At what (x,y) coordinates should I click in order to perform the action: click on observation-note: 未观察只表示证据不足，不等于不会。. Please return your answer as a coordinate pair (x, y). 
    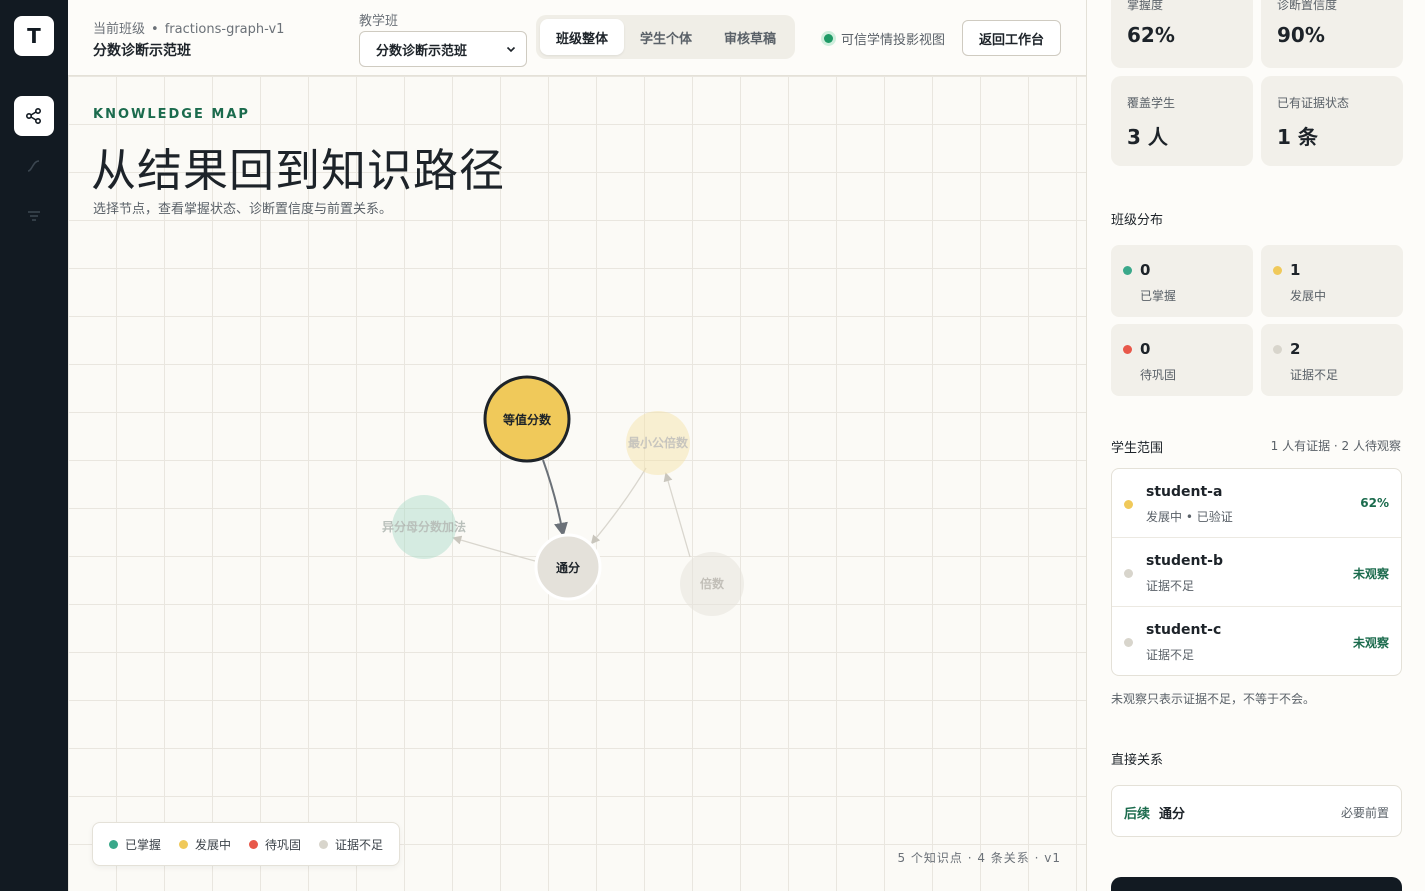
    Looking at the image, I should click on (1213, 699).